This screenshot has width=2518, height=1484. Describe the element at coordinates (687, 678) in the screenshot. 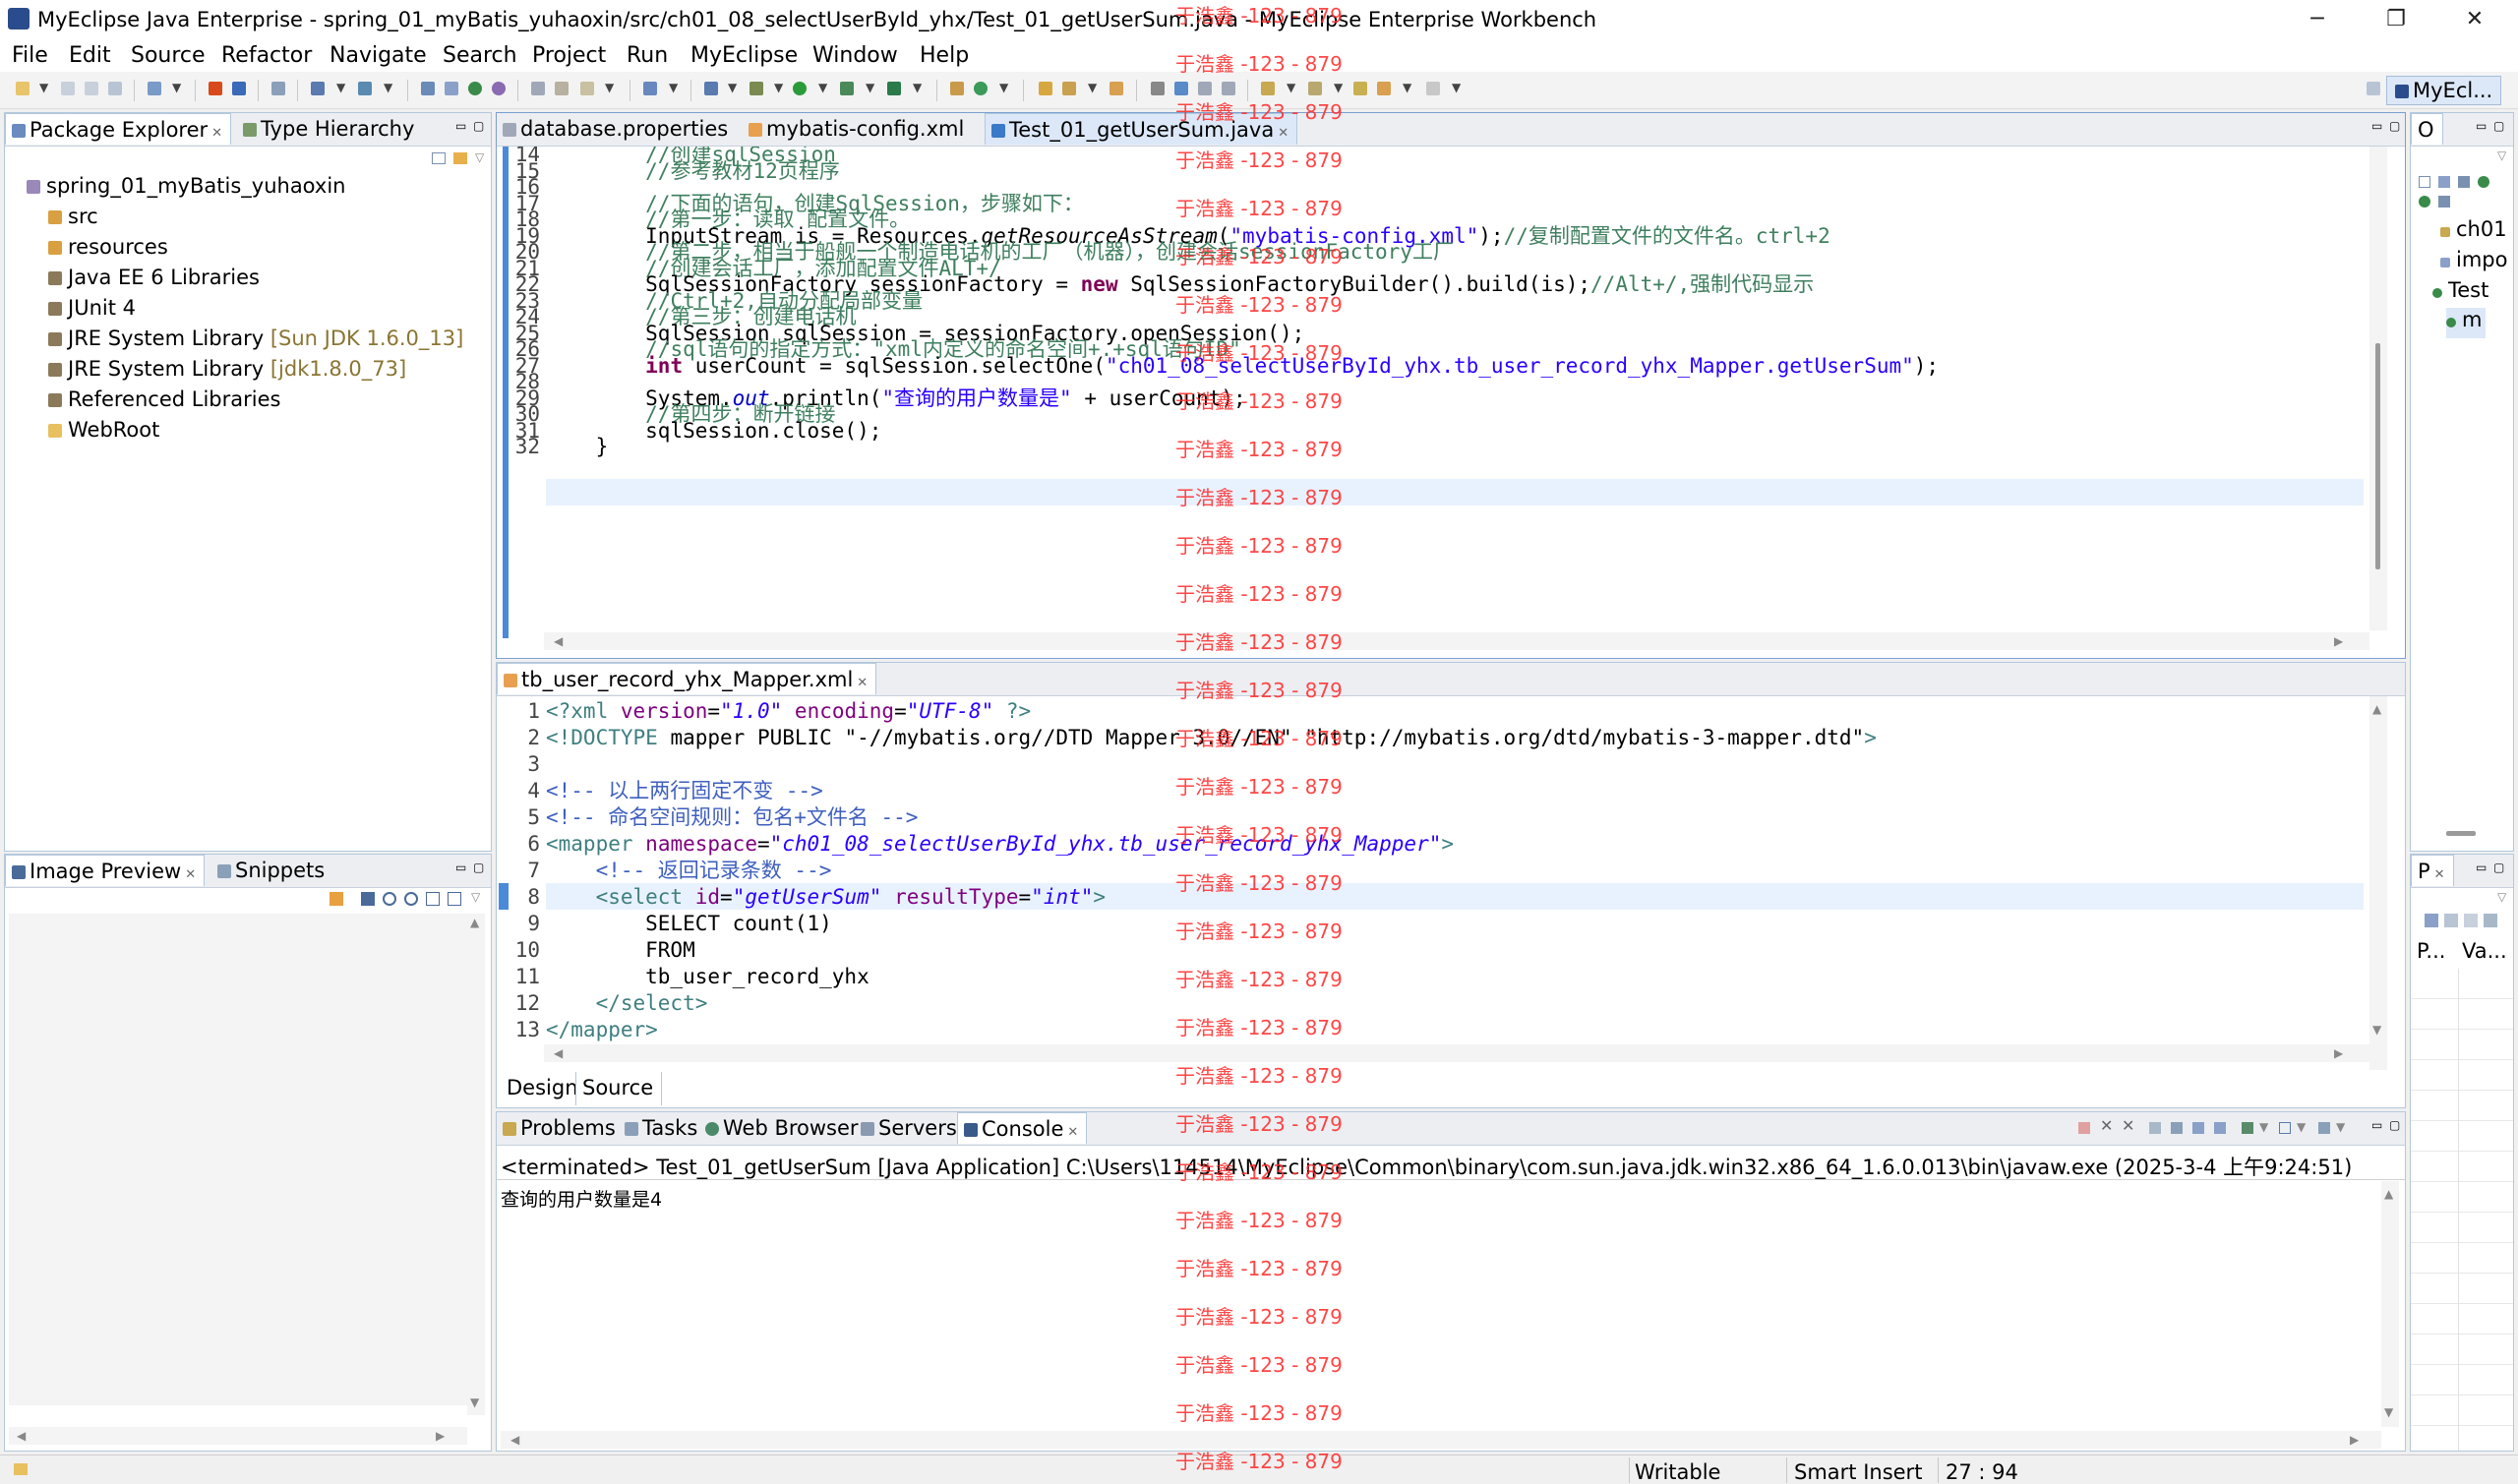

I see `tab-mapper-xml: tb_user_record_yhx_Mapper.xml ✕` at that location.